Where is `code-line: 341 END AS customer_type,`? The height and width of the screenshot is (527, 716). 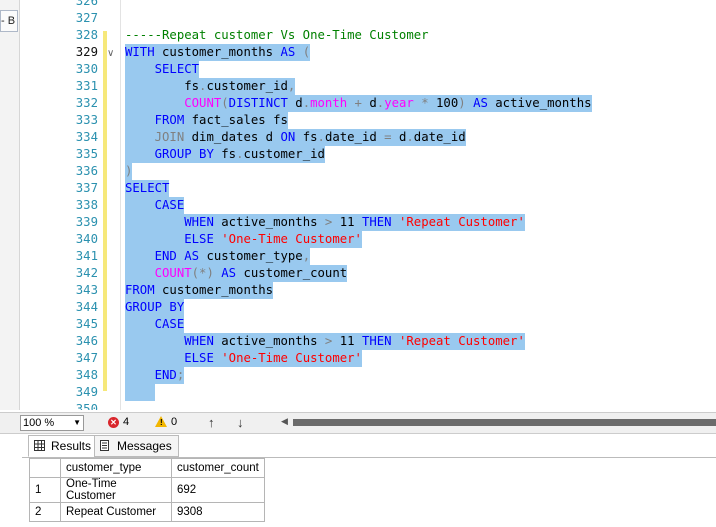 code-line: 341 END AS customer_type, is located at coordinates (368, 256).